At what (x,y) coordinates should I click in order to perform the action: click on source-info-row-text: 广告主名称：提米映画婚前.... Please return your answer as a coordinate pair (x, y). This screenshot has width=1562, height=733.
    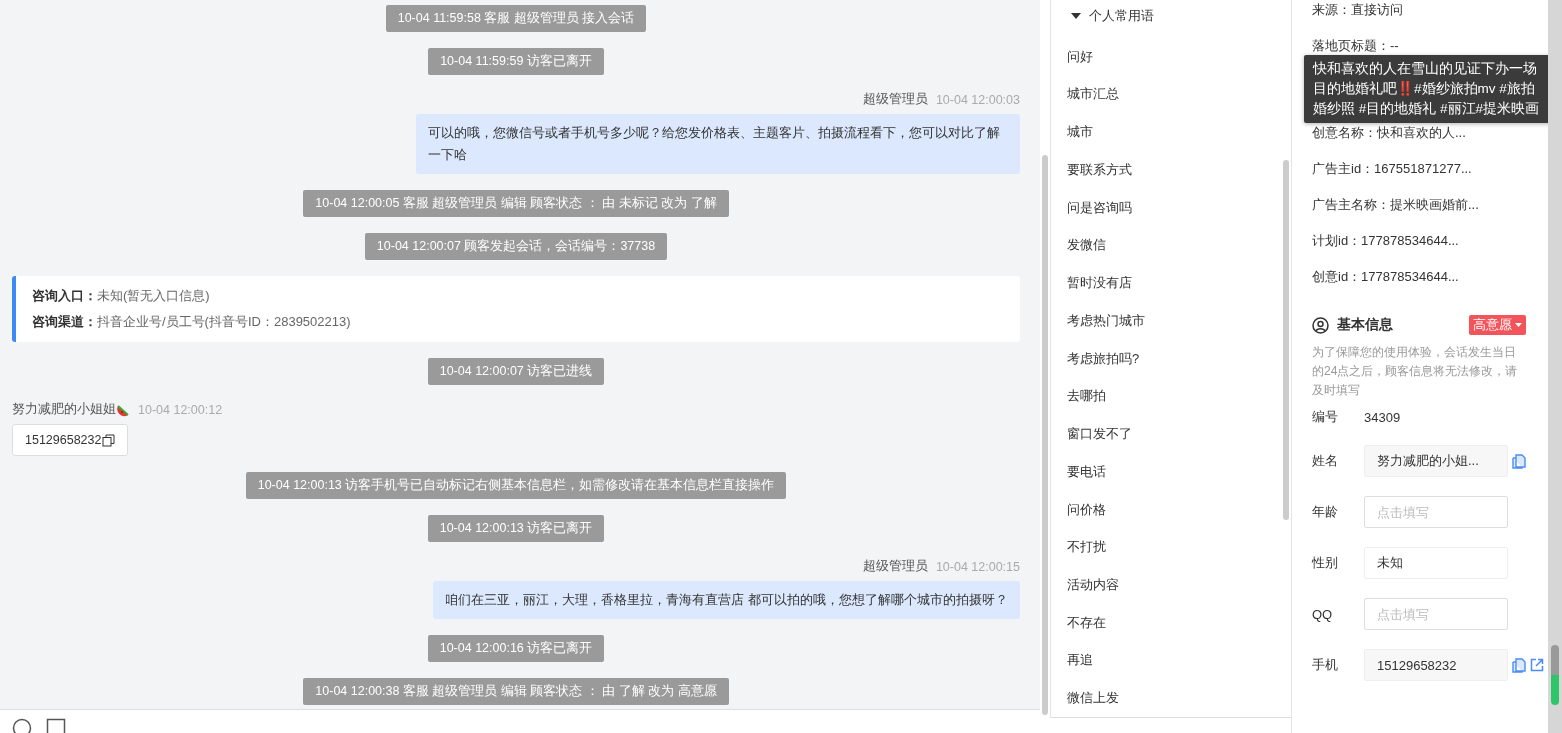
    Looking at the image, I should click on (1396, 205).